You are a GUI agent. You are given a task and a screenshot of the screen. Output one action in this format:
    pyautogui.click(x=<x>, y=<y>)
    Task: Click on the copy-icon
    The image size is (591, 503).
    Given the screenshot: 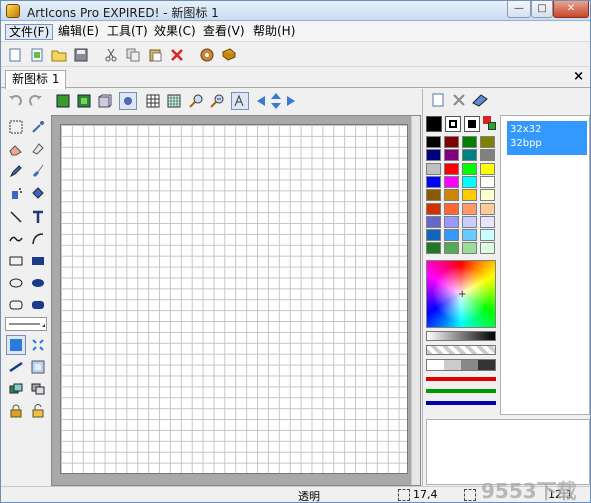 What is the action you would take?
    pyautogui.click(x=133, y=55)
    